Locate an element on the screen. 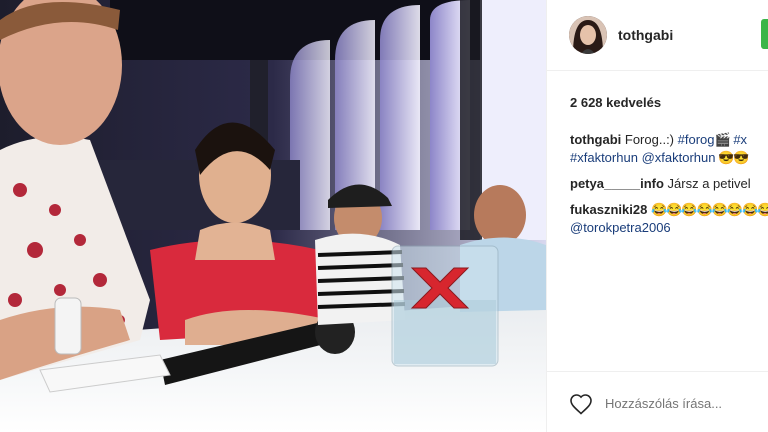 The height and width of the screenshot is (432, 768). hashtag-link: @xfaktorhun is located at coordinates (679, 157).